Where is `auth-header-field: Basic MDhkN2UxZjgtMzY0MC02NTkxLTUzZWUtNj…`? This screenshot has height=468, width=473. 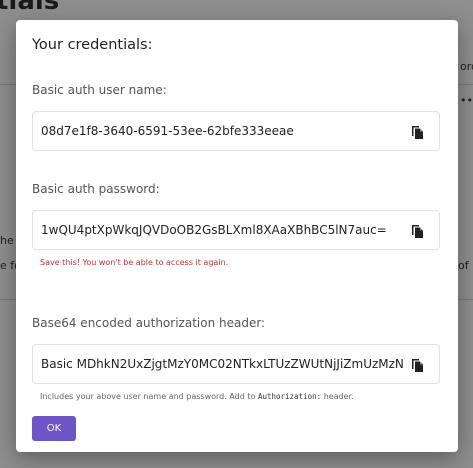
auth-header-field: Basic MDhkN2UxZjgtMzY0MC02NTkxLTUzZWUtNj… is located at coordinates (236, 364).